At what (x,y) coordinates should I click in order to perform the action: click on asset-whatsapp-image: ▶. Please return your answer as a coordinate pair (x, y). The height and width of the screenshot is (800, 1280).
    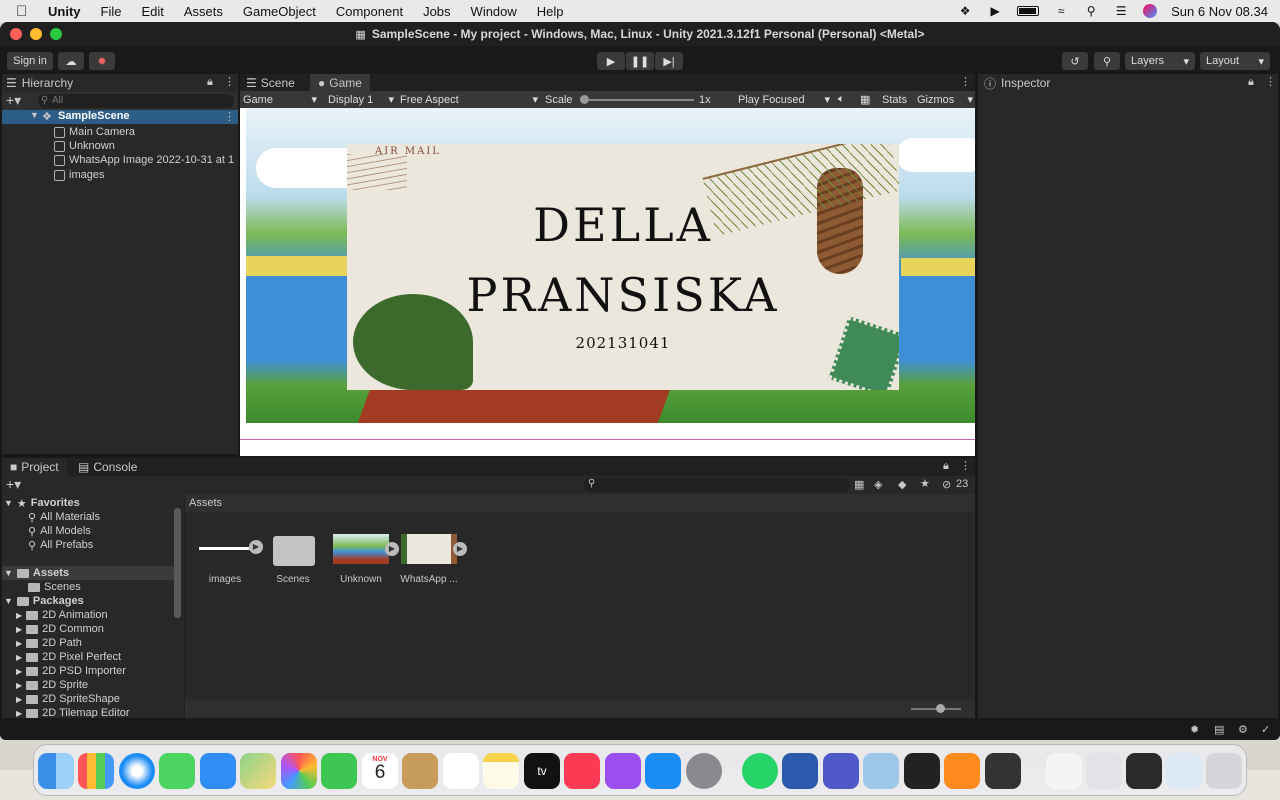
    Looking at the image, I should click on (434, 549).